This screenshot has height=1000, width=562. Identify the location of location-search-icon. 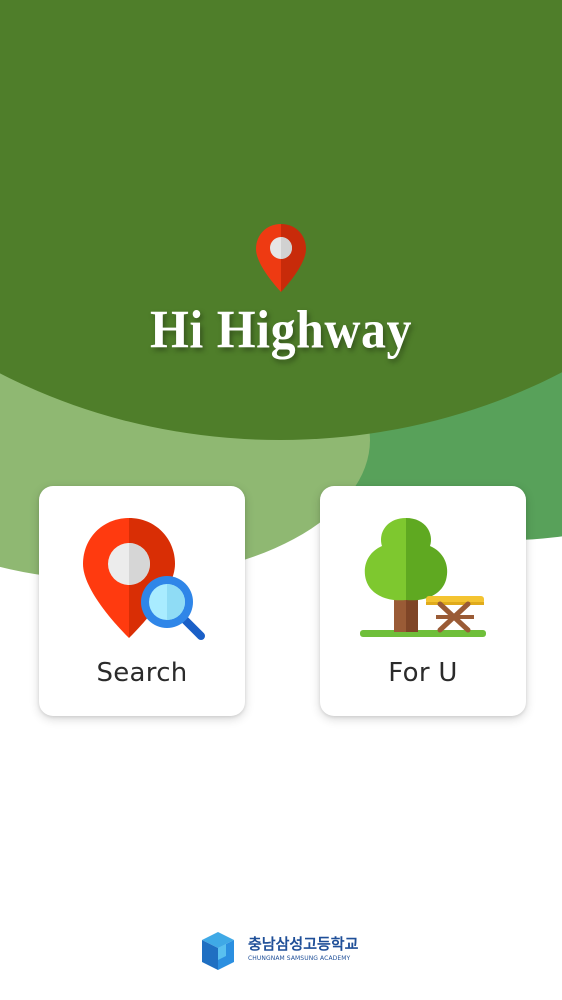
(144, 579).